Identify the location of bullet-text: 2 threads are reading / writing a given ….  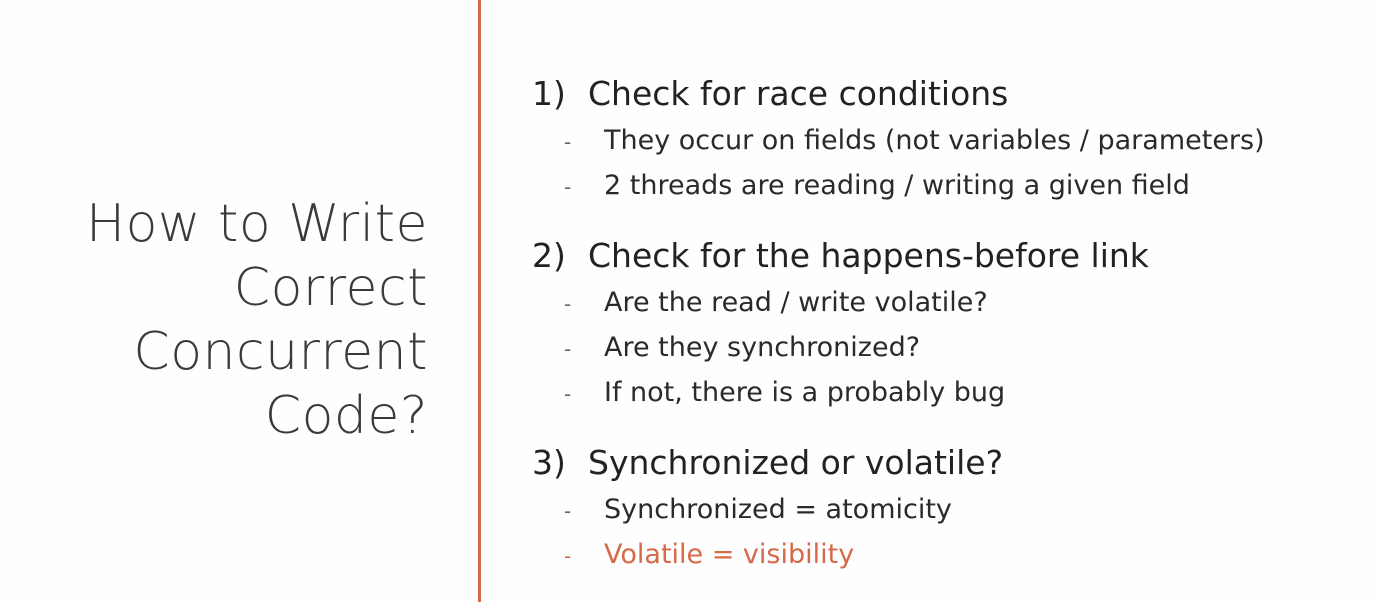
(897, 185).